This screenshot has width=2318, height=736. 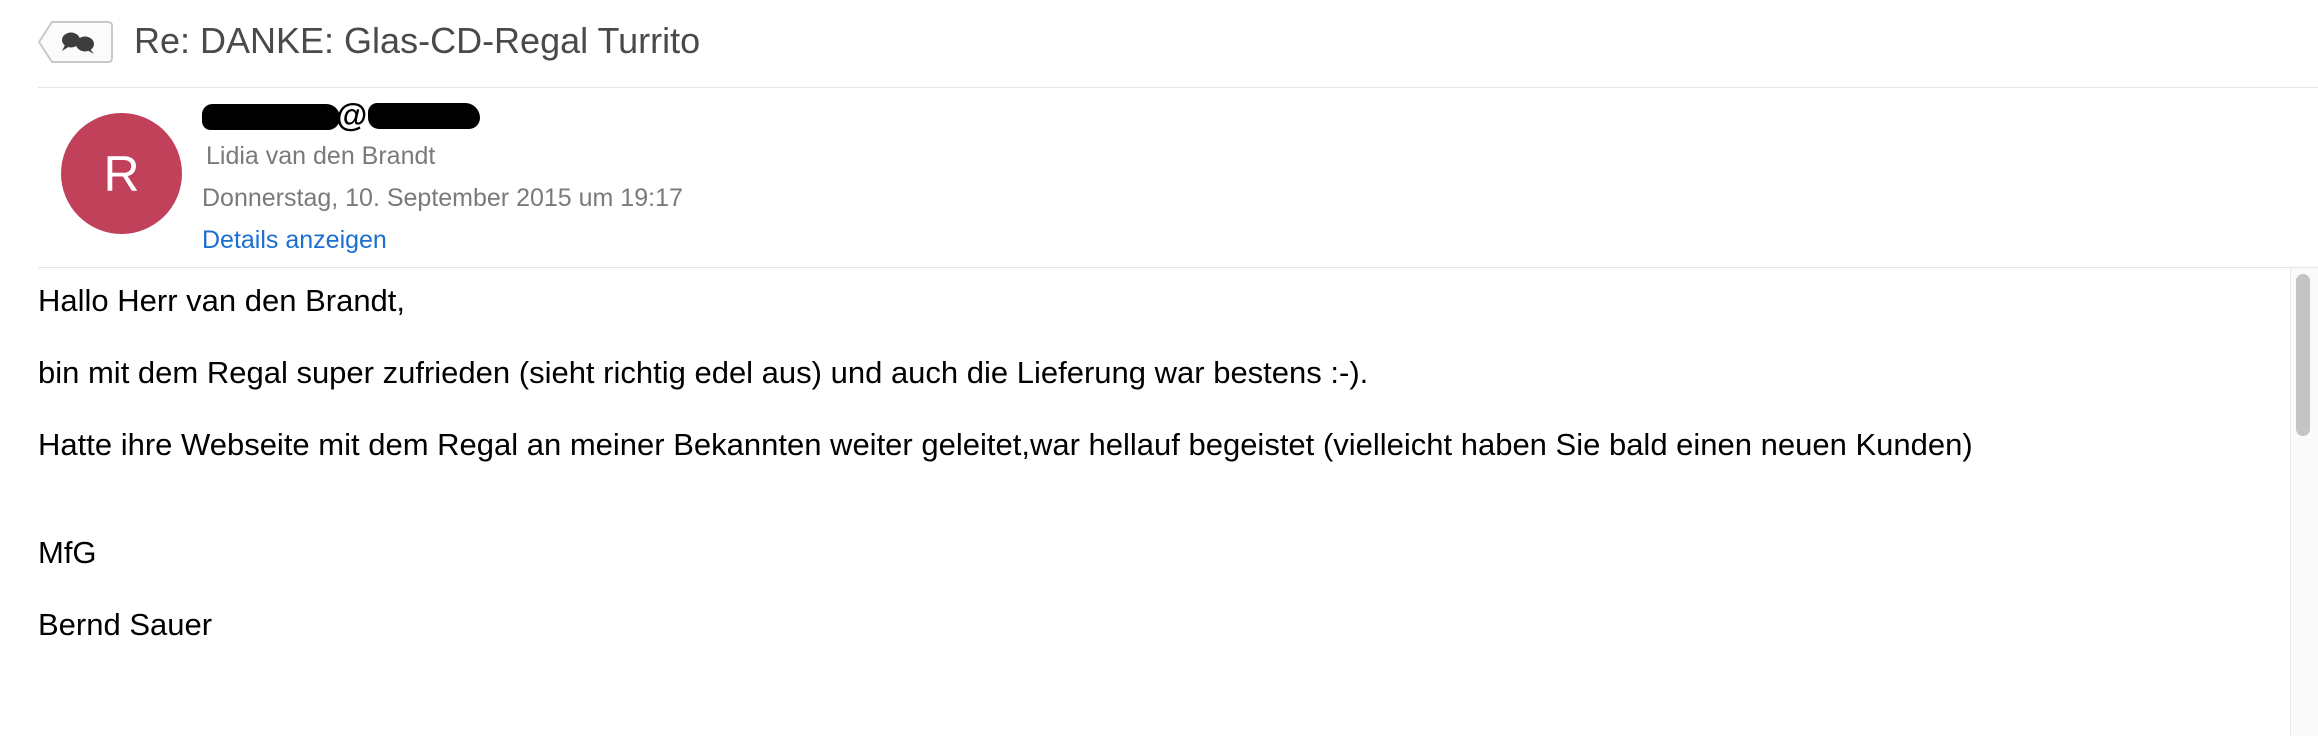 What do you see at coordinates (352, 115) in the screenshot?
I see `sender-at-sign: @` at bounding box center [352, 115].